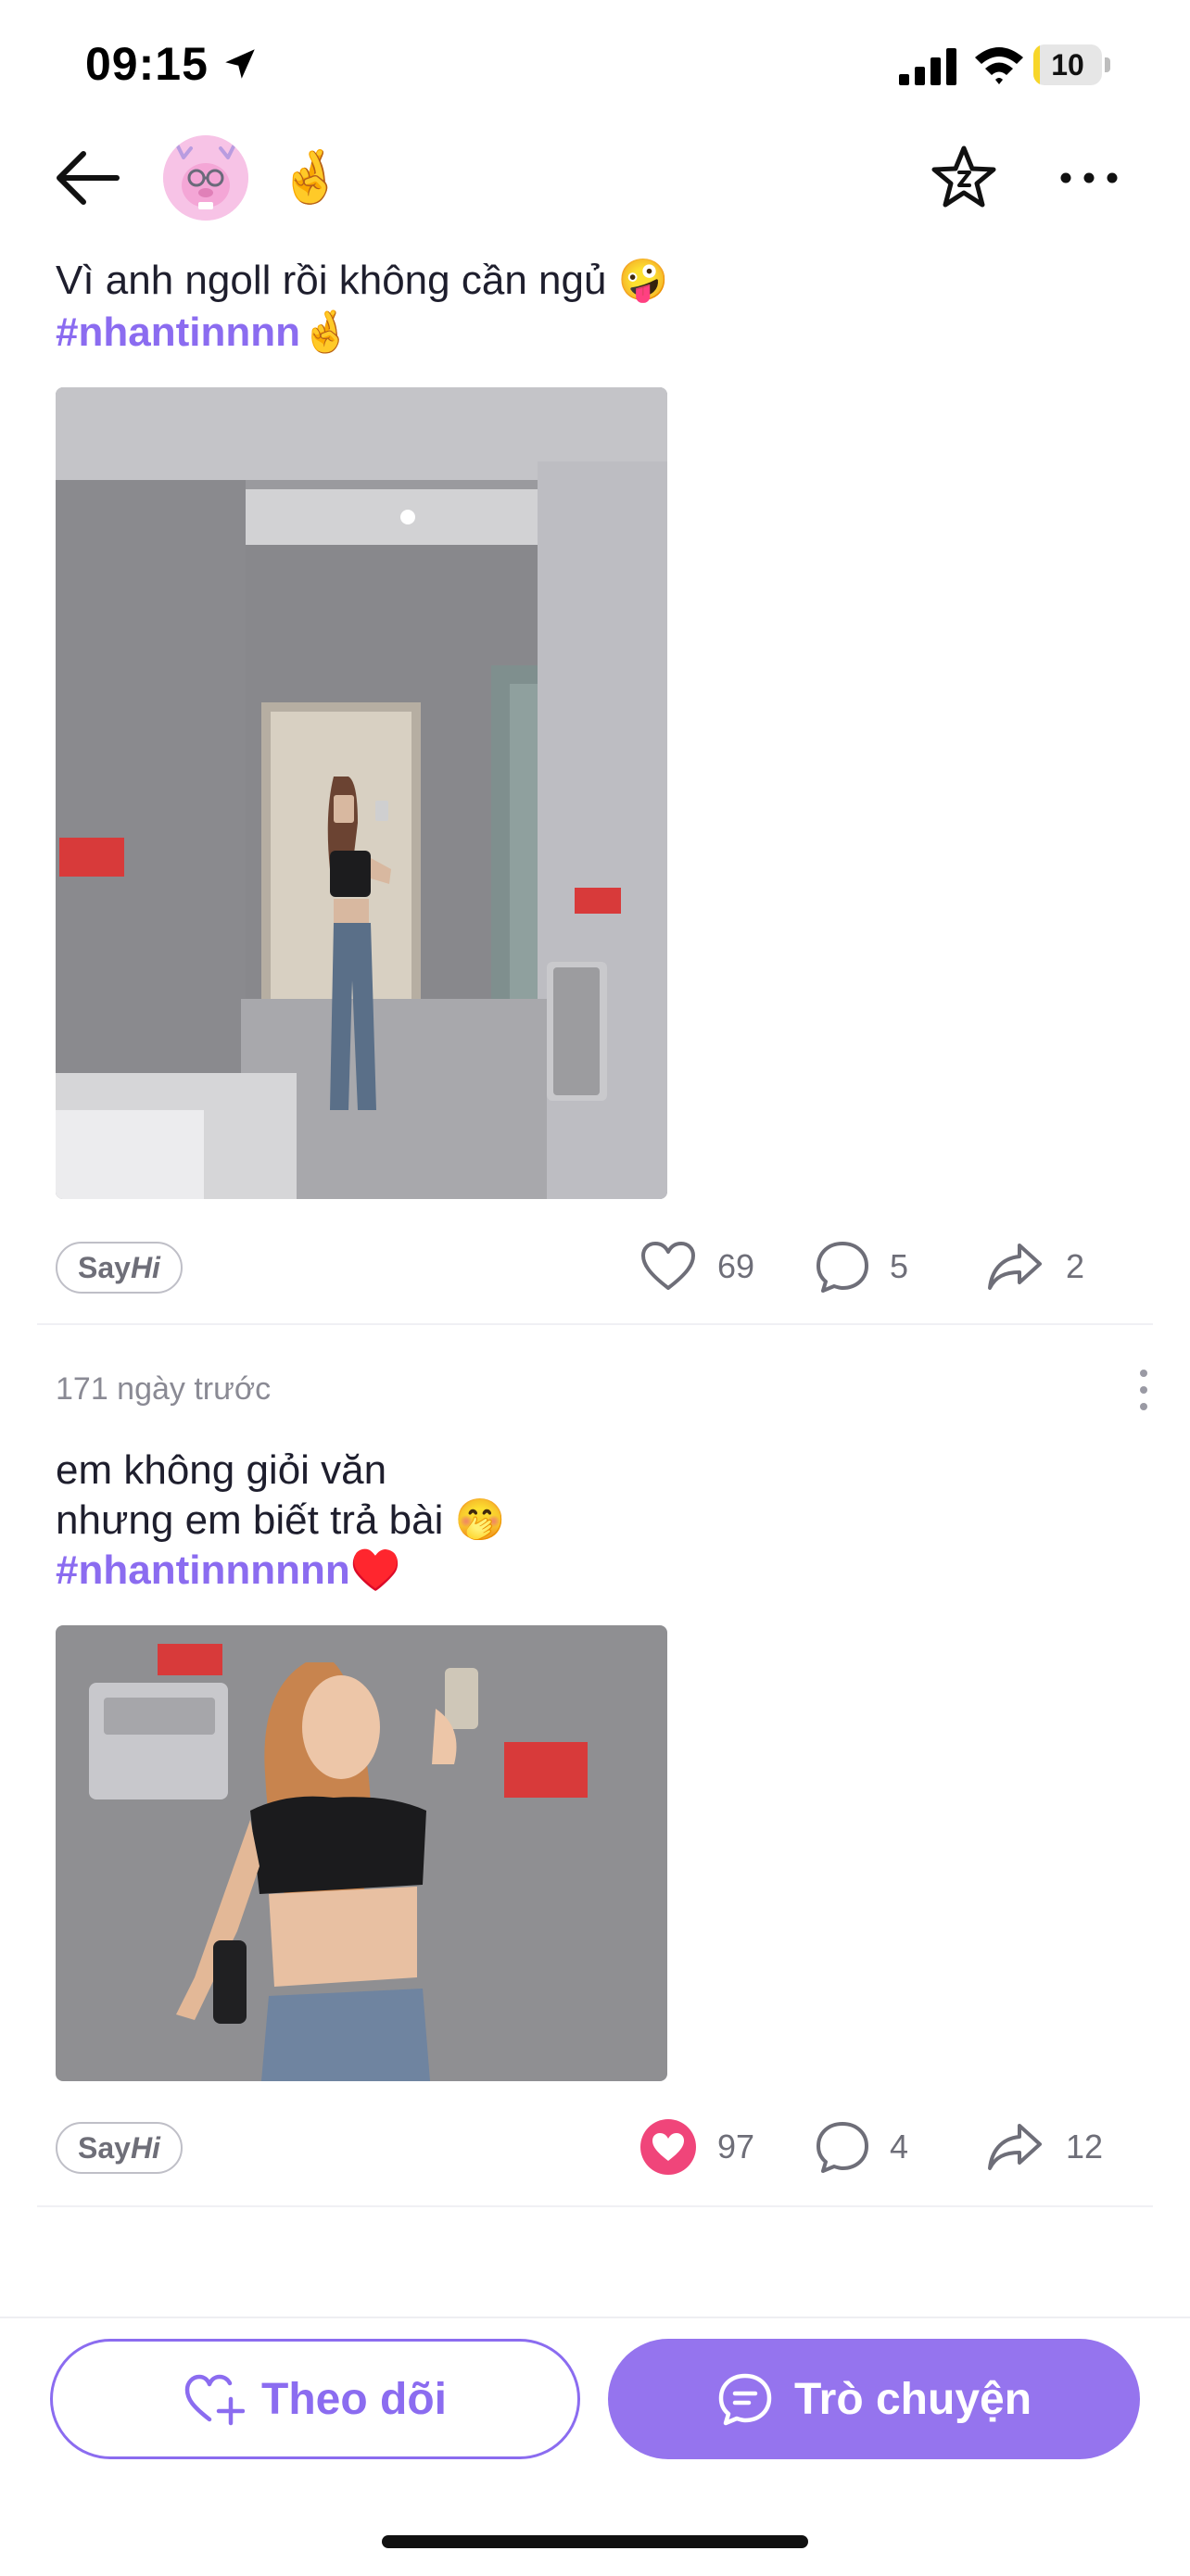 The image size is (1190, 2576). I want to click on post-2-text-line-2: nhưng em biết trả bài 🤭, so click(280, 1521).